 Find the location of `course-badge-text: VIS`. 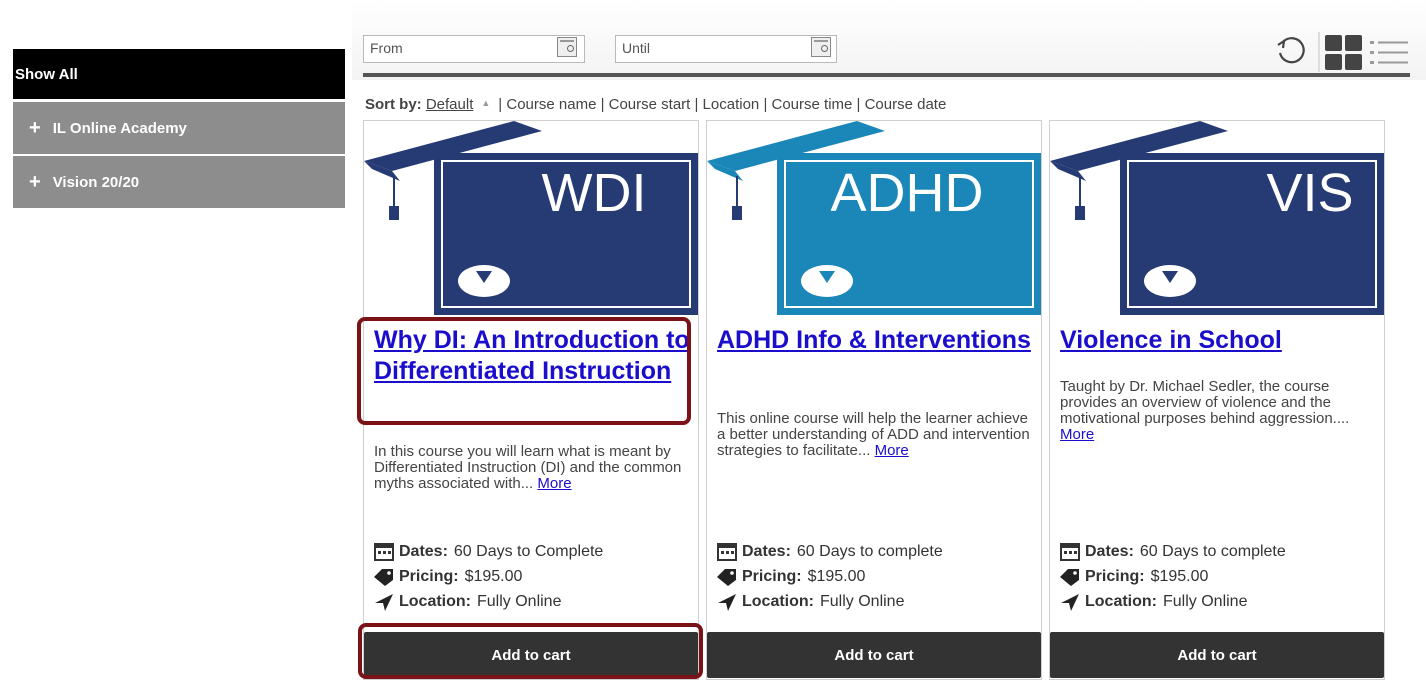

course-badge-text: VIS is located at coordinates (1309, 193).